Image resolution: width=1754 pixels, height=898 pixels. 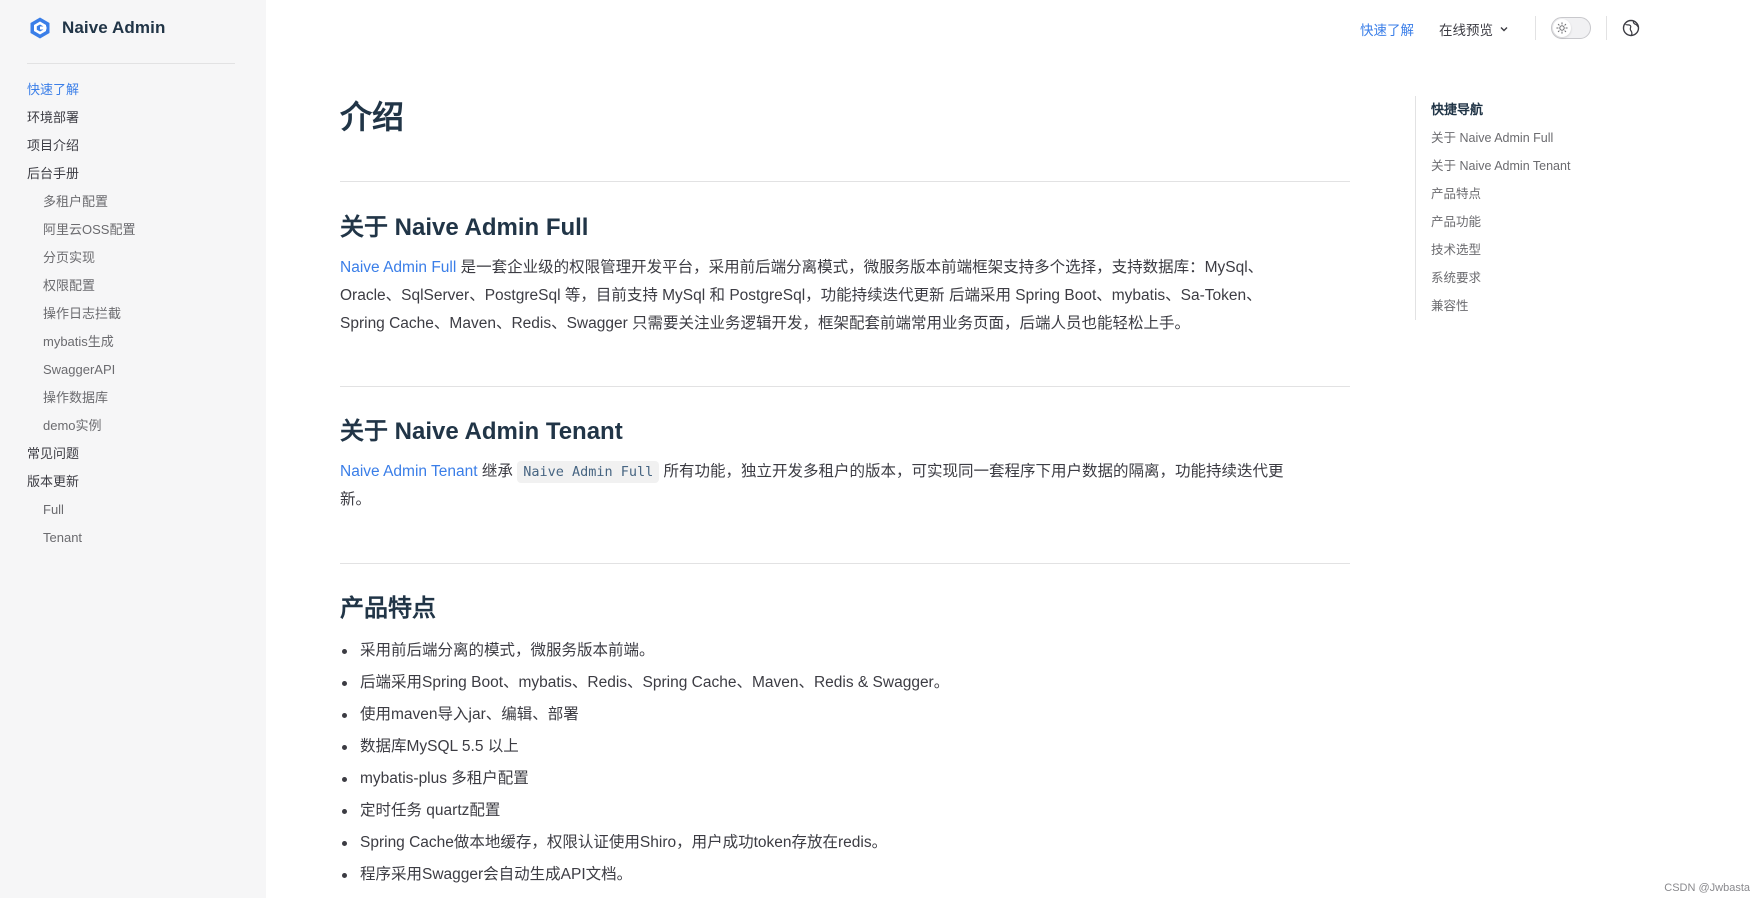 What do you see at coordinates (81, 150) in the screenshot?
I see `sidebar-item: 项目介绍` at bounding box center [81, 150].